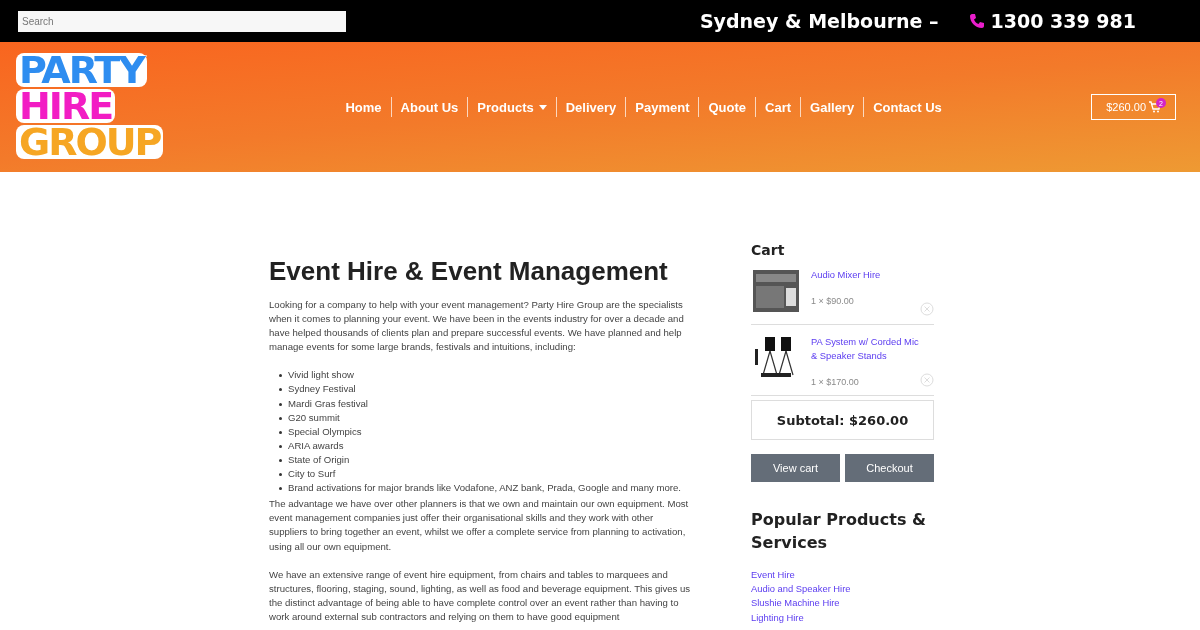 Image resolution: width=1200 pixels, height=630 pixels. I want to click on cart-item-link: PA System w/ Corded Mic & Speaker Stands, so click(866, 349).